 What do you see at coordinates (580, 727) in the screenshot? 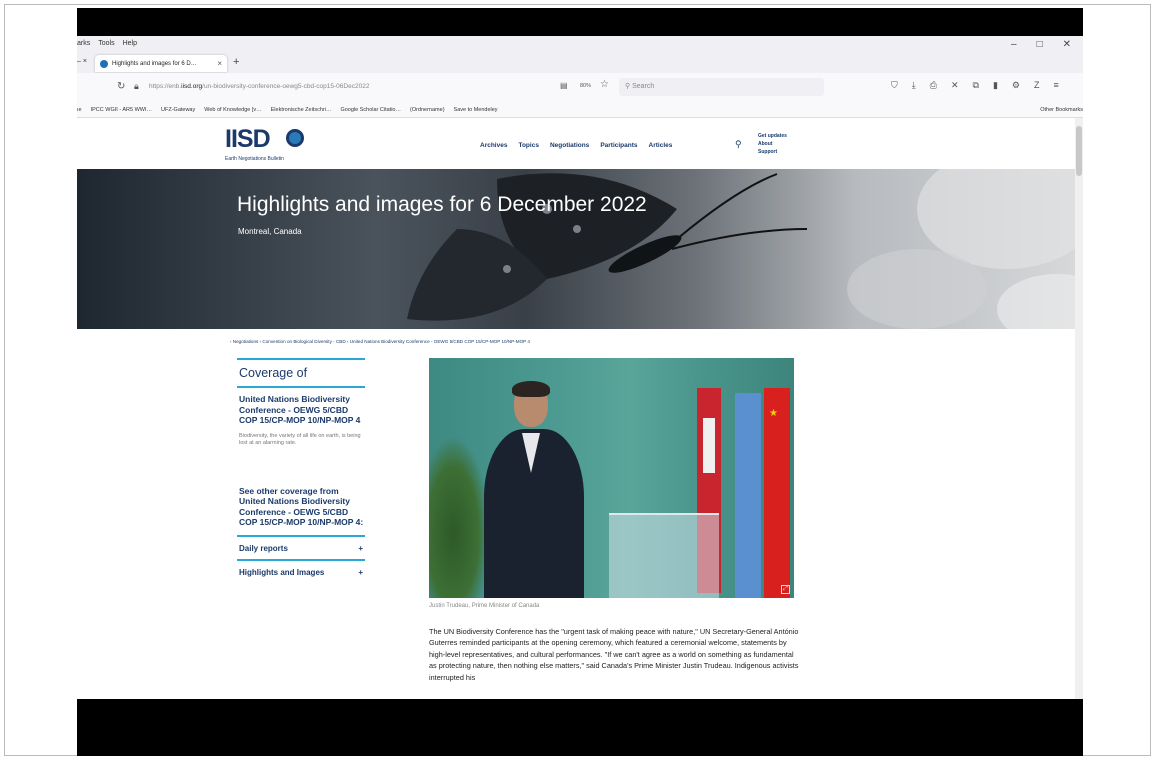
I see `letterbox-bottom` at bounding box center [580, 727].